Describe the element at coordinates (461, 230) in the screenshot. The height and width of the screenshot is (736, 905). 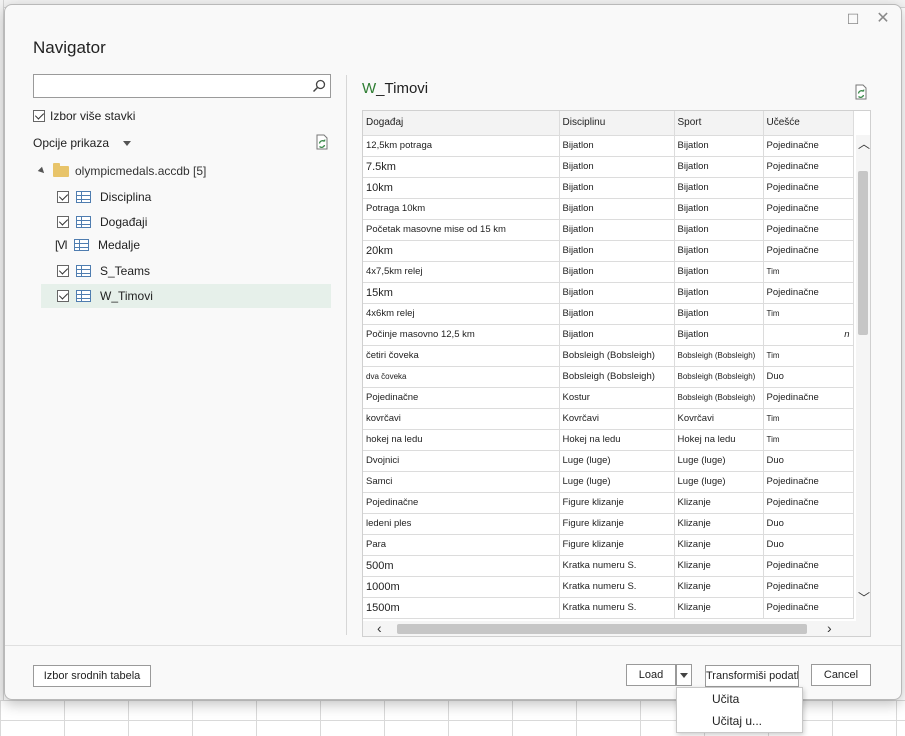
I see `table-cell: Početak masovne mise od 15 km` at that location.